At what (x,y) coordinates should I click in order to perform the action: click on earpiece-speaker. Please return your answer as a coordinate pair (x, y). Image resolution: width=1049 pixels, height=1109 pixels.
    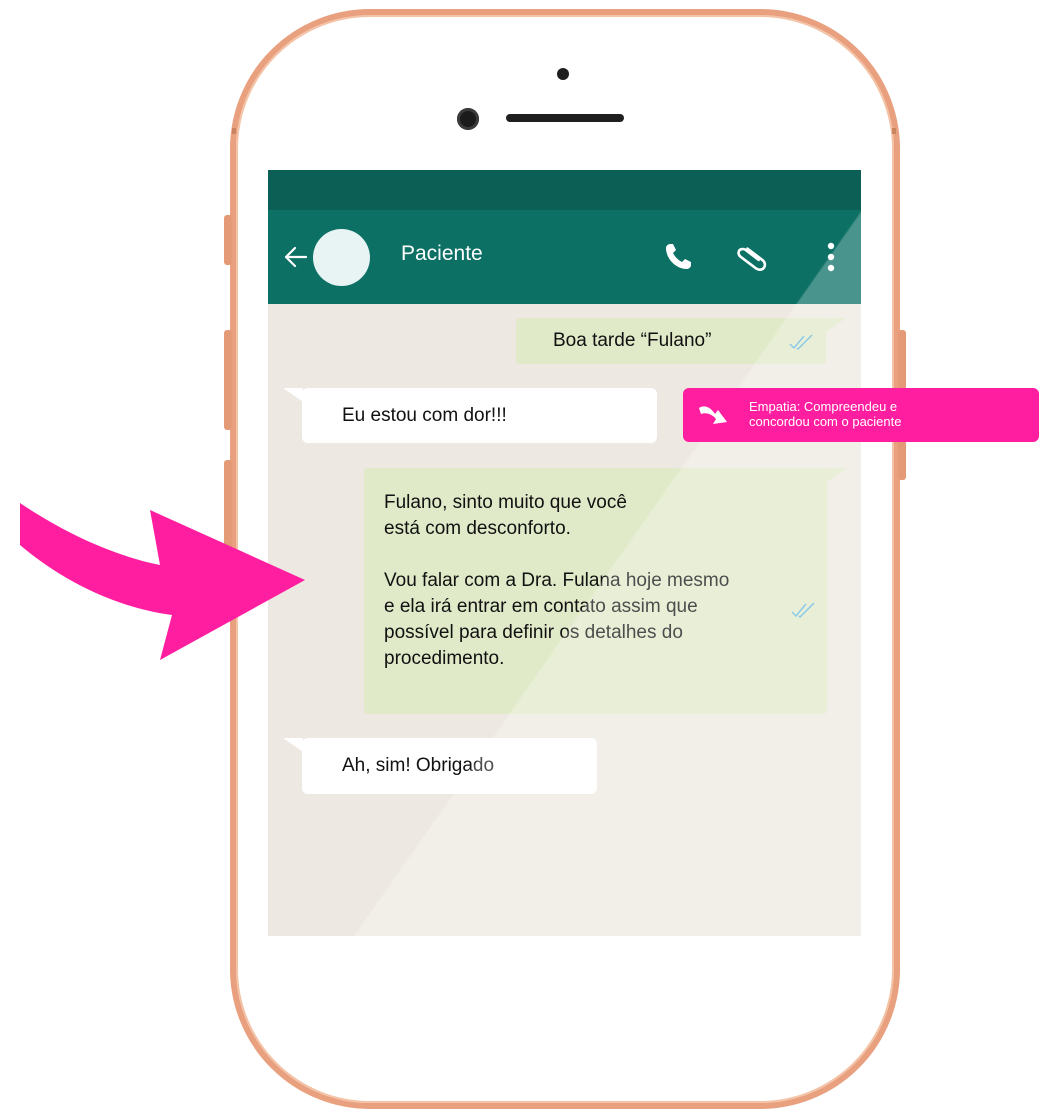
    Looking at the image, I should click on (565, 118).